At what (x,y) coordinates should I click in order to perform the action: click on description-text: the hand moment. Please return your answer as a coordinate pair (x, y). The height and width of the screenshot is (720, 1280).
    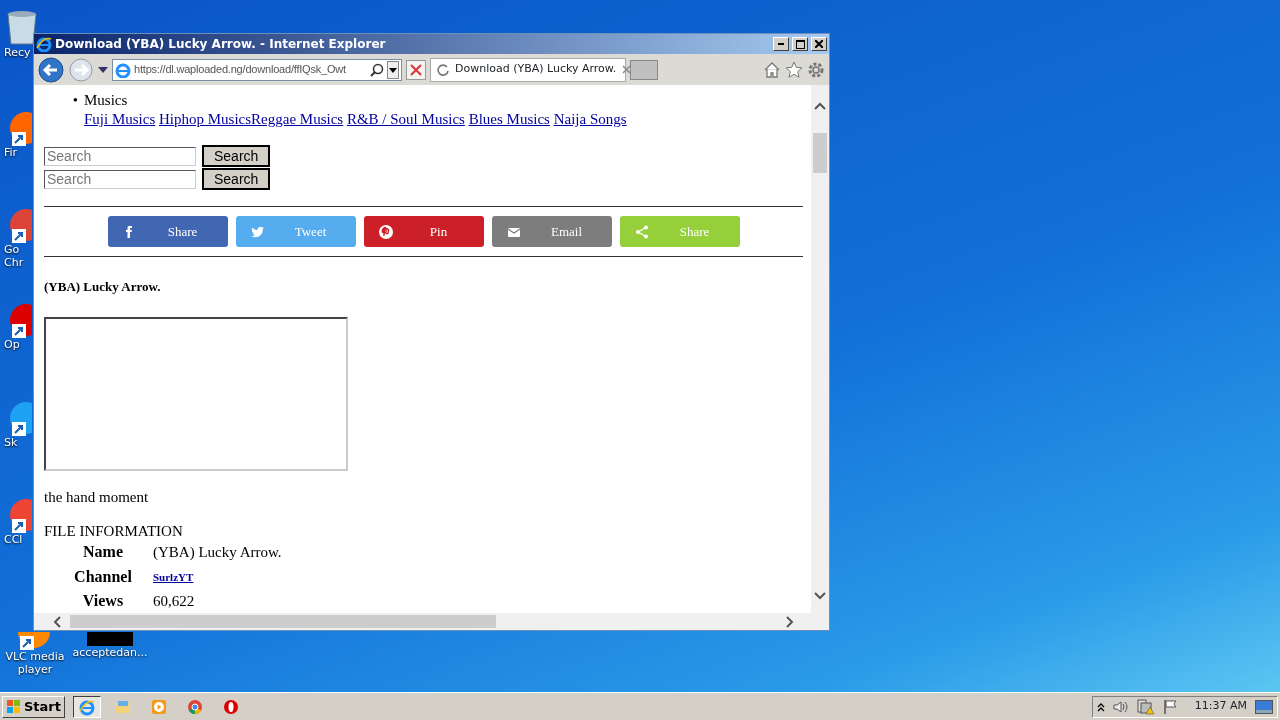
    Looking at the image, I should click on (97, 497).